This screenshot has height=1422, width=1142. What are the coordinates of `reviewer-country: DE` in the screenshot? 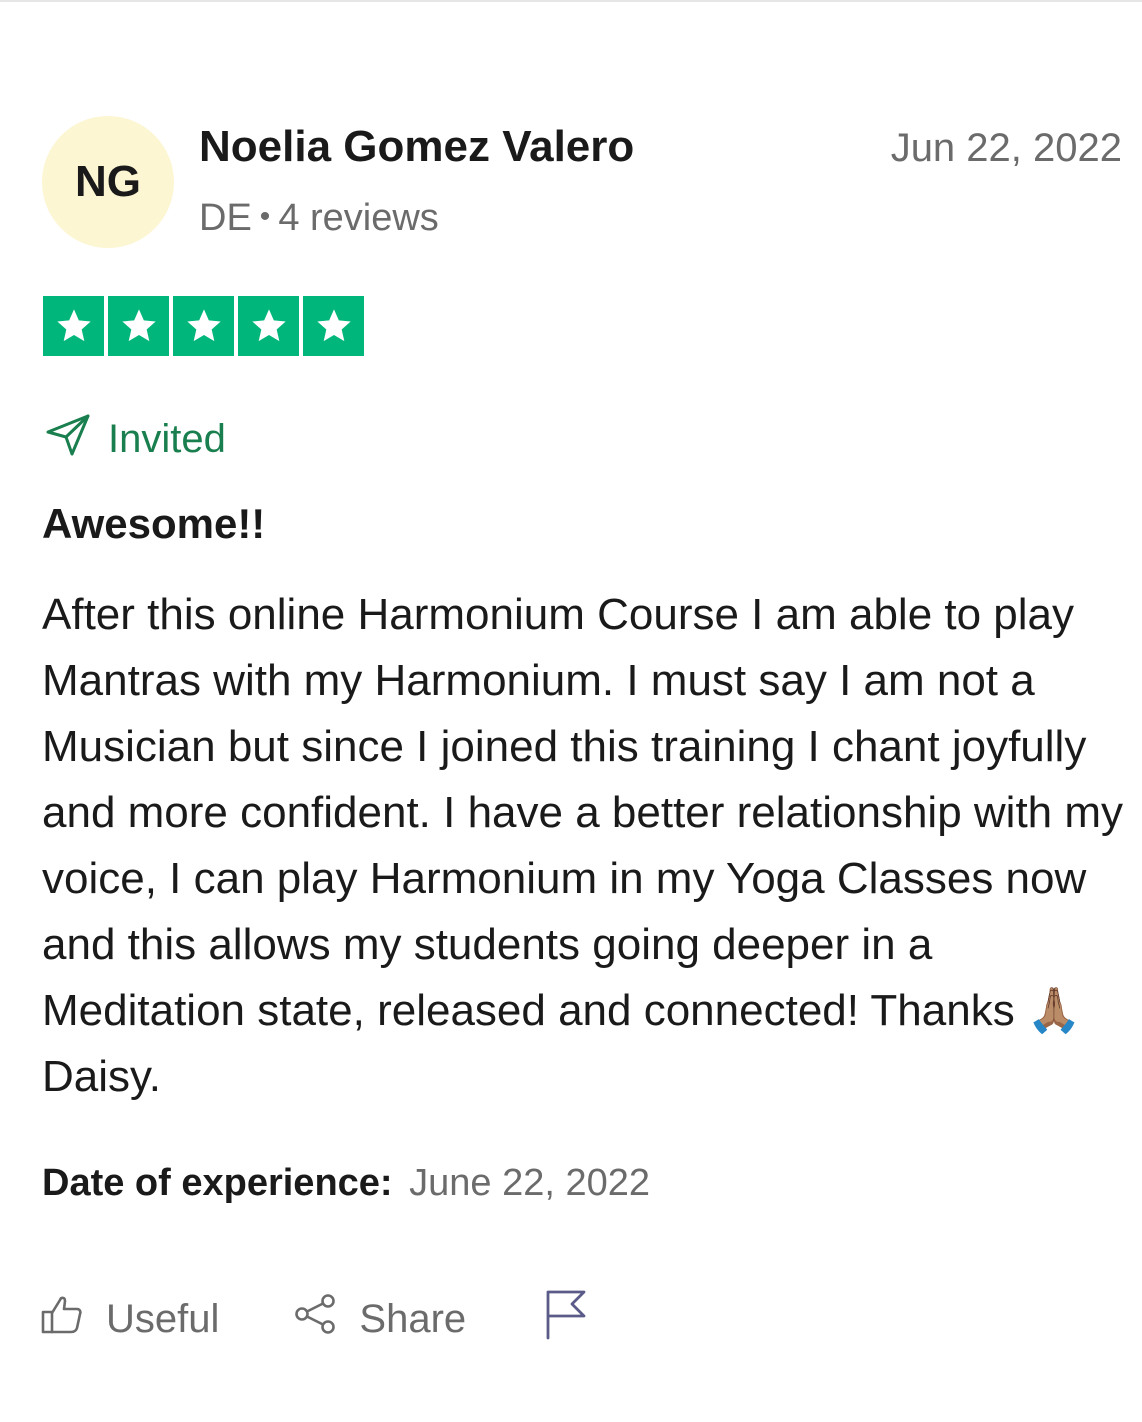 It's located at (225, 218).